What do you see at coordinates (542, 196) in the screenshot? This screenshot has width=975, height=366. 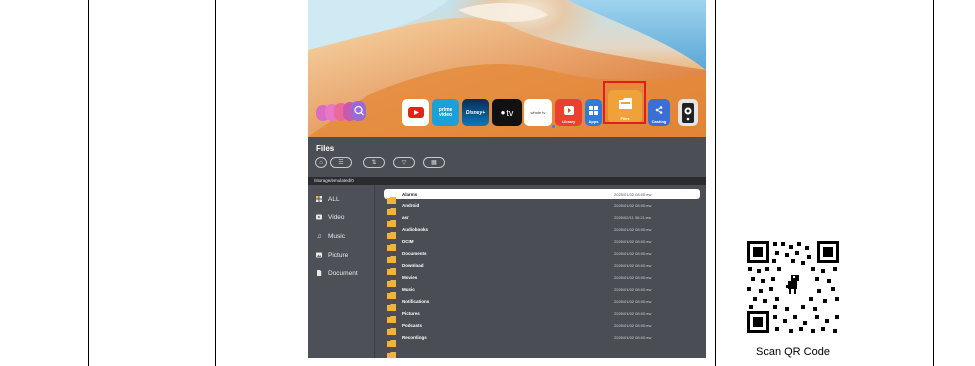 I see `file-row-alarms: Alarms 2025/01/02 08:00:ew` at bounding box center [542, 196].